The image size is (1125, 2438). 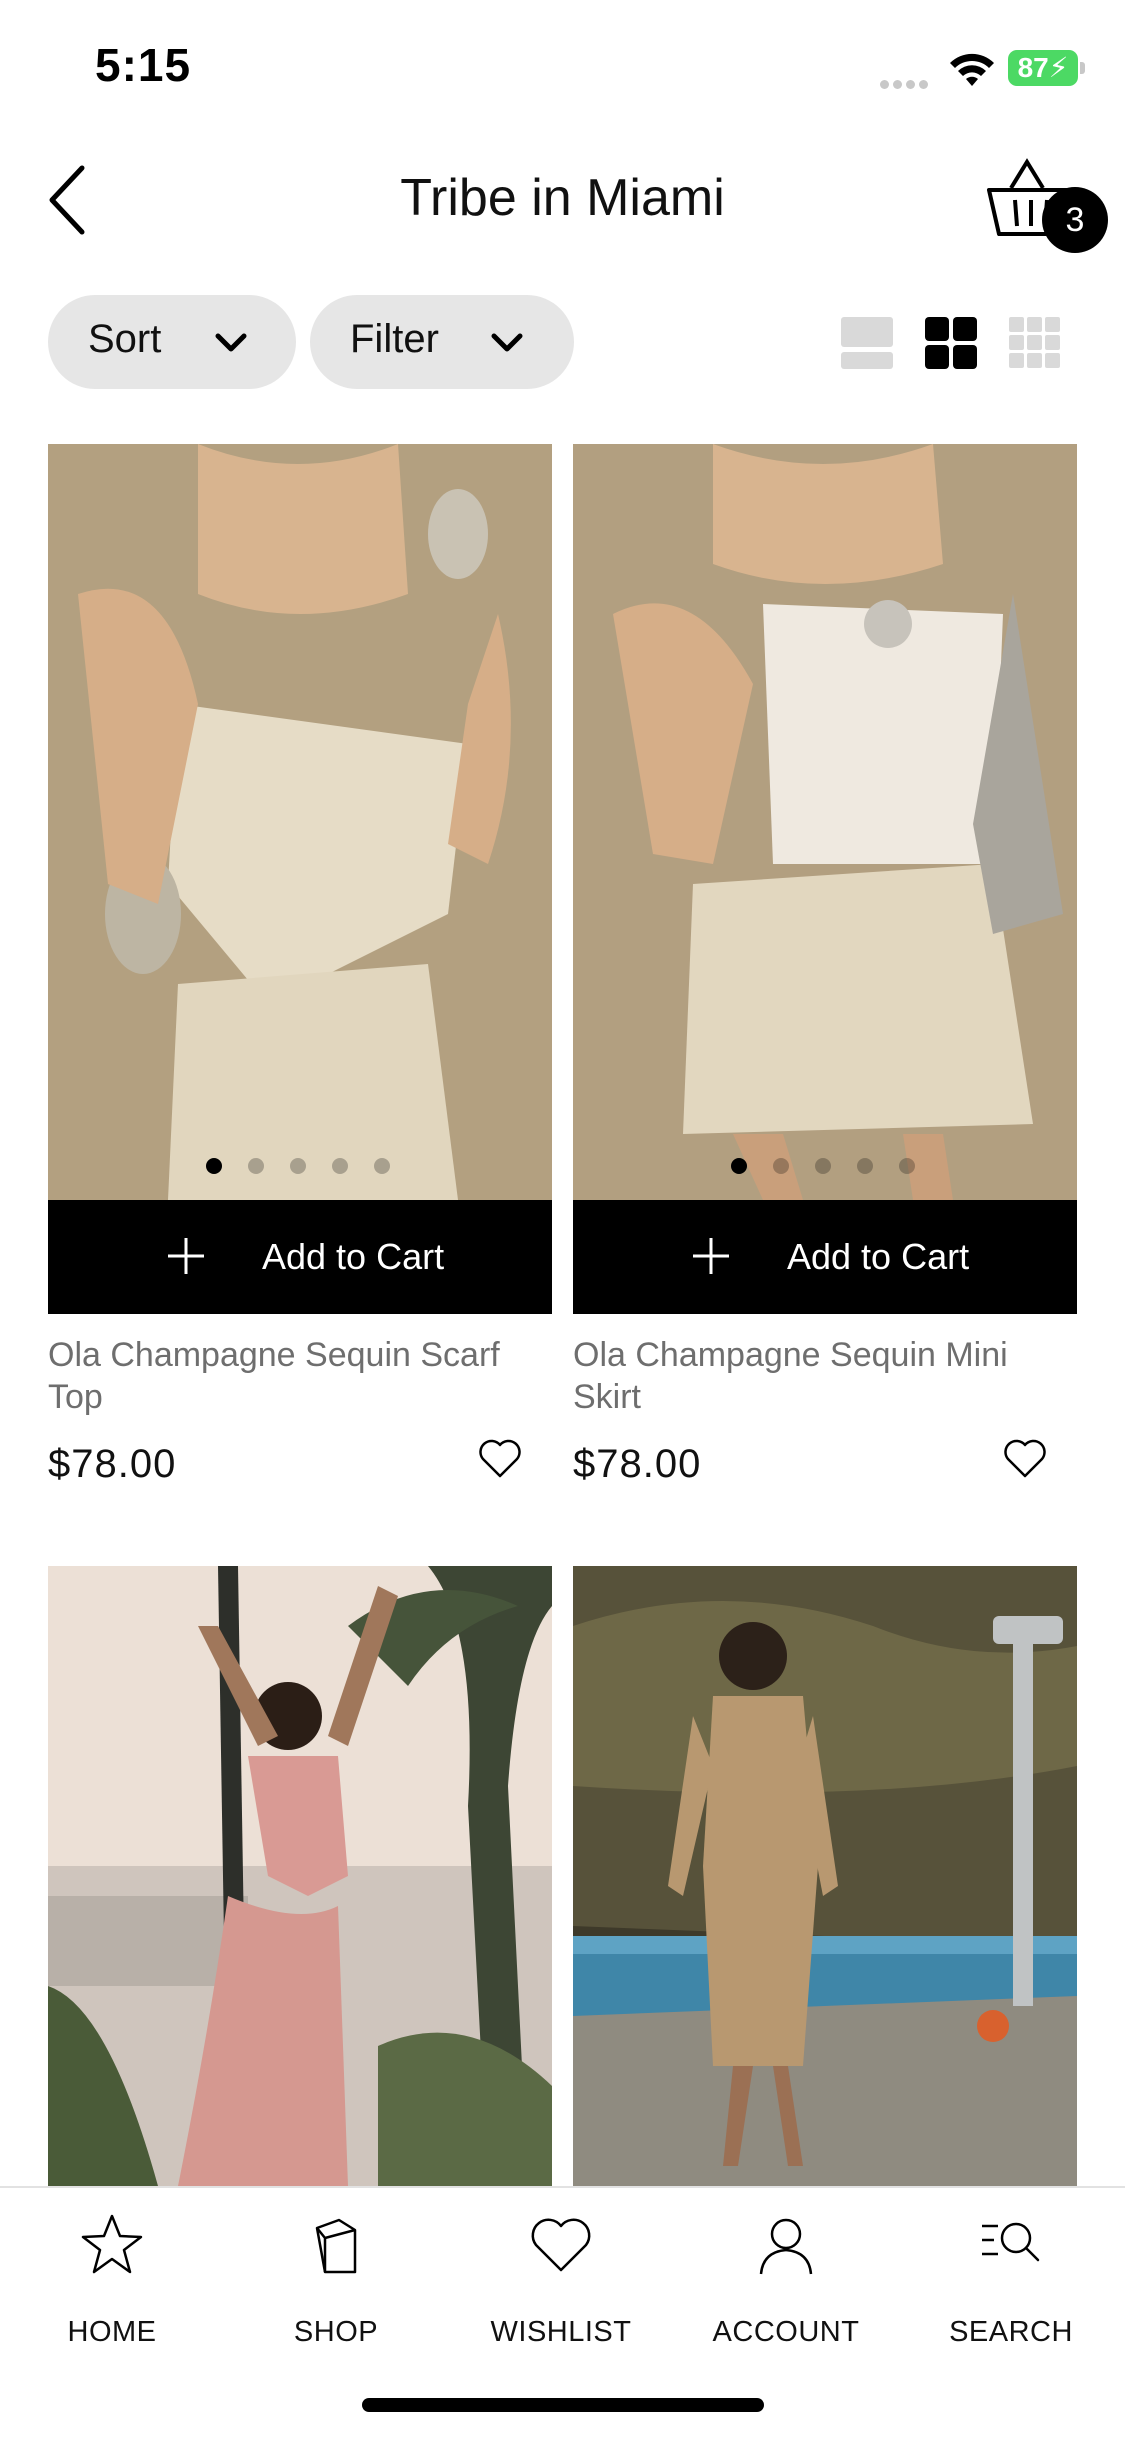 What do you see at coordinates (112, 2244) in the screenshot?
I see `star-icon` at bounding box center [112, 2244].